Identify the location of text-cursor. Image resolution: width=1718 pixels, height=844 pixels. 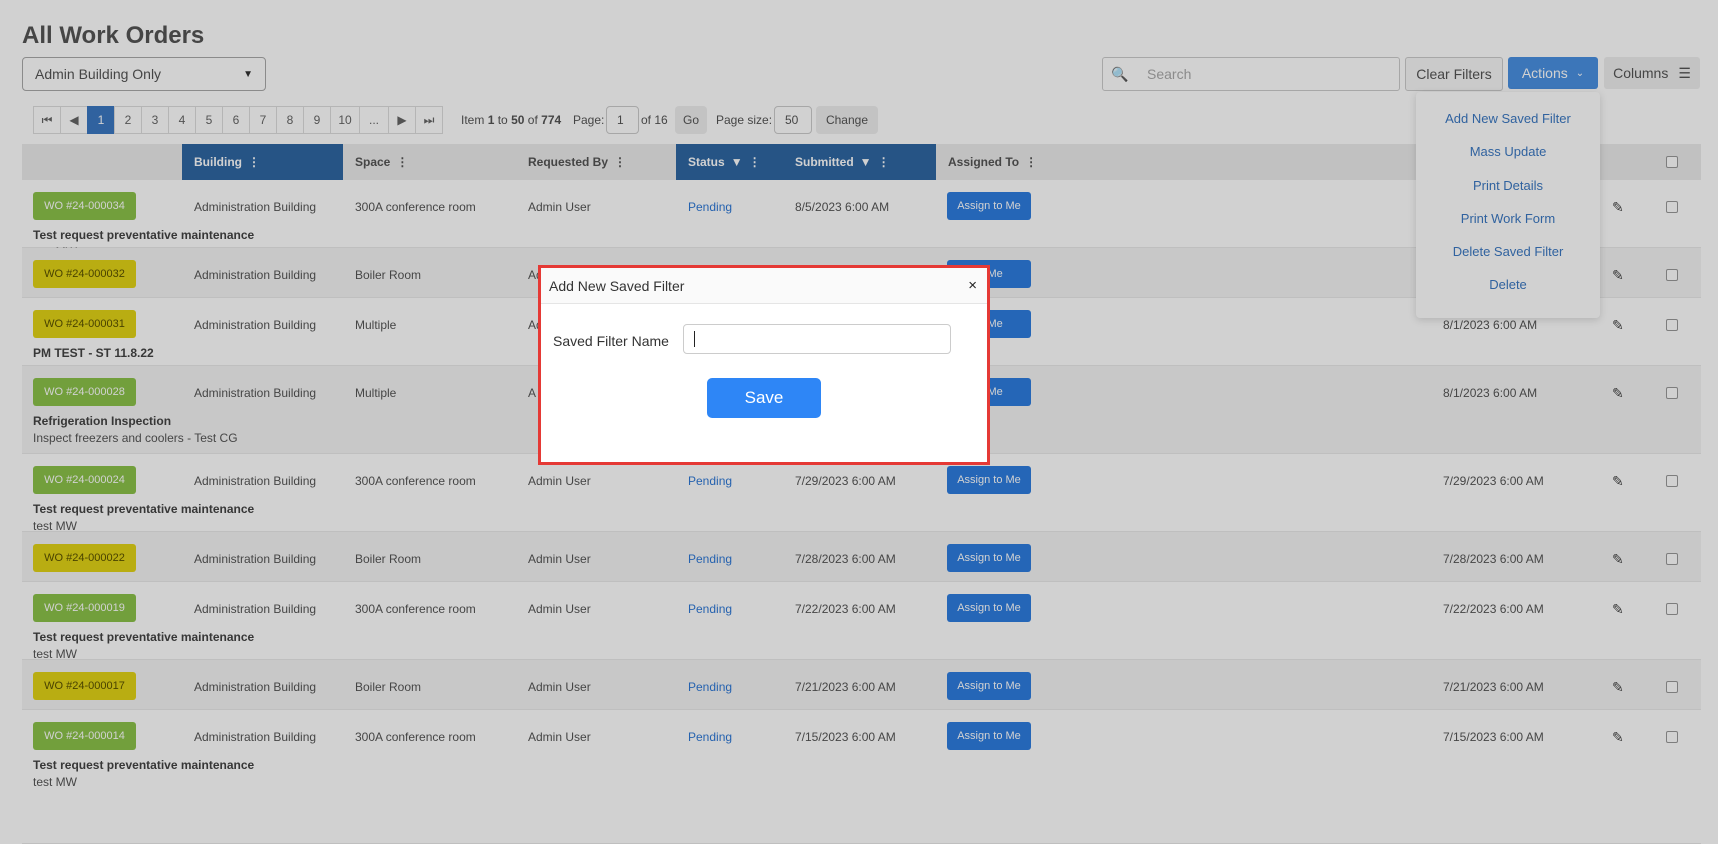
(694, 339).